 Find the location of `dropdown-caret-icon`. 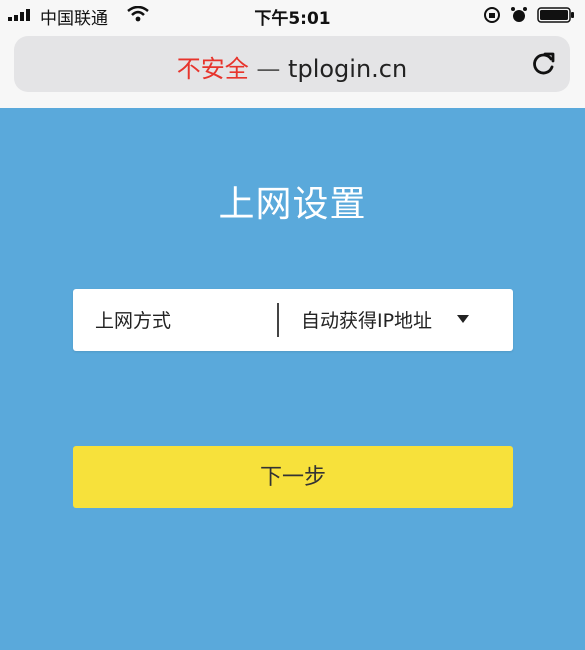

dropdown-caret-icon is located at coordinates (463, 319).